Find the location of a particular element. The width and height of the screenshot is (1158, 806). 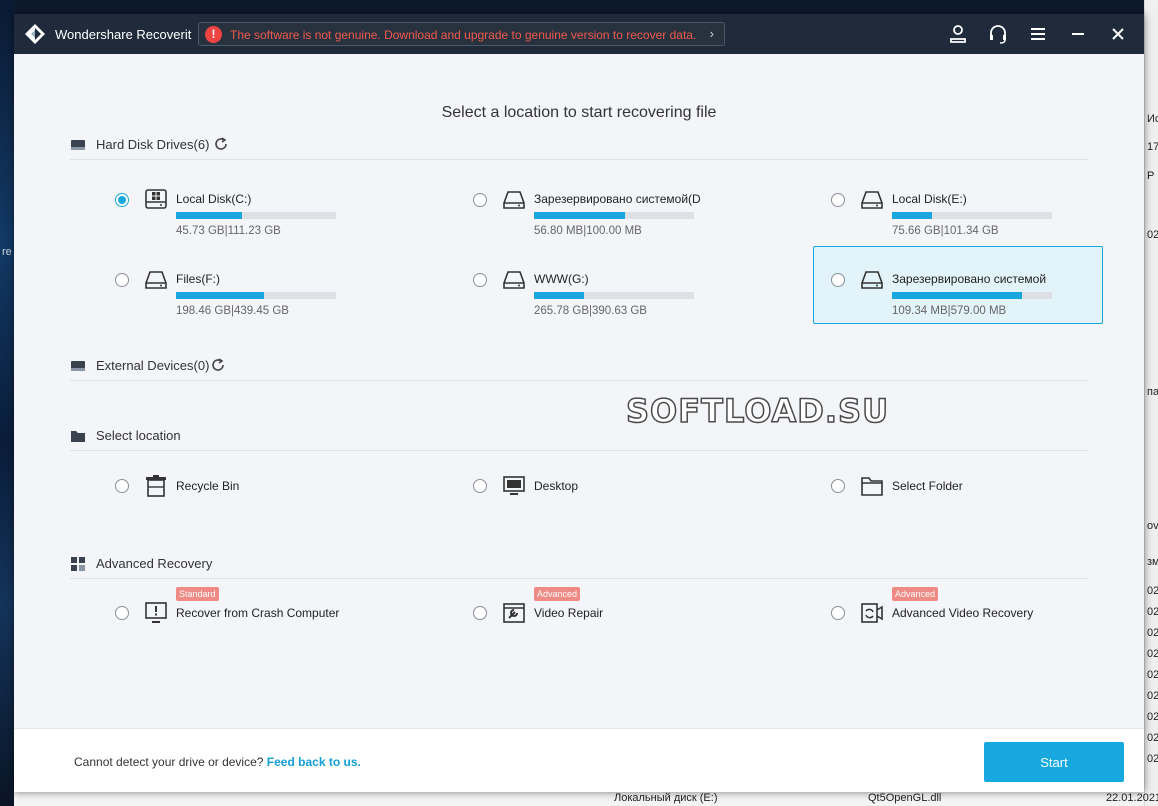

drive-name: Files(F:) is located at coordinates (198, 279).